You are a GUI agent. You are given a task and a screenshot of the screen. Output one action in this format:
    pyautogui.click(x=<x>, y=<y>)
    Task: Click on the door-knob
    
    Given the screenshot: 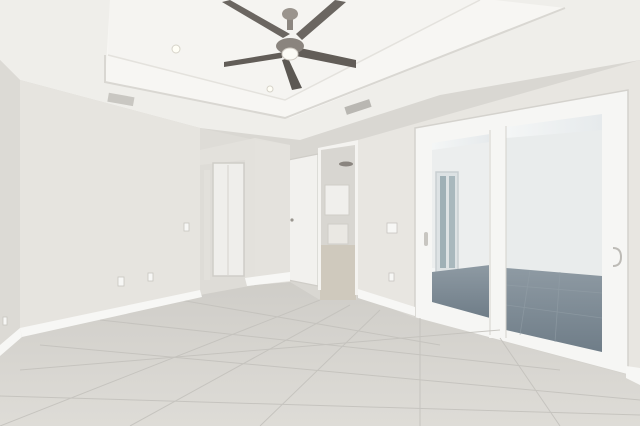 What is the action you would take?
    pyautogui.click(x=292, y=220)
    